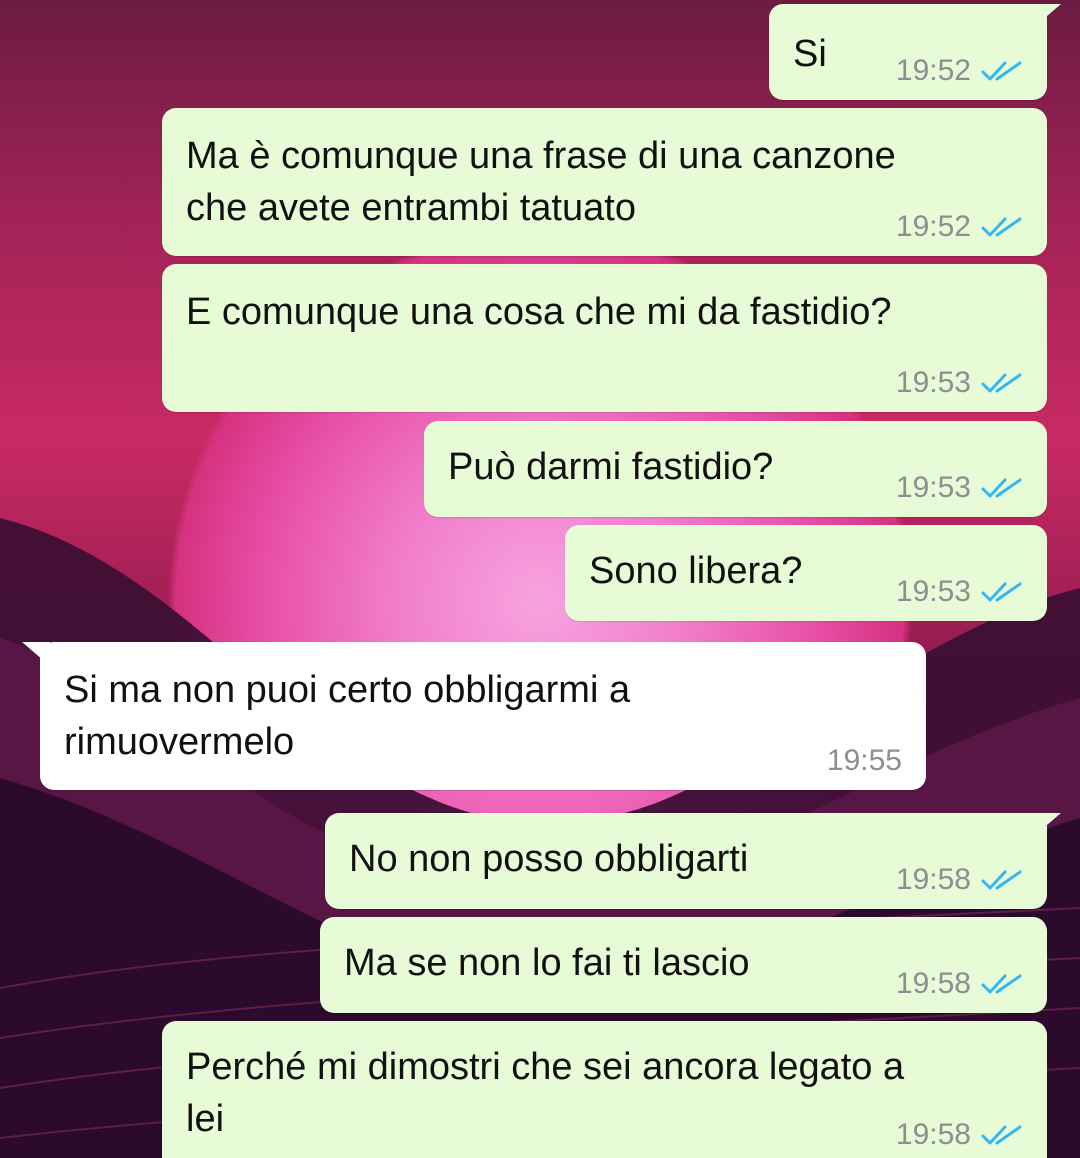 The image size is (1080, 1158). I want to click on message-text: E comunque una cosa che mi da fastidio?, so click(539, 312).